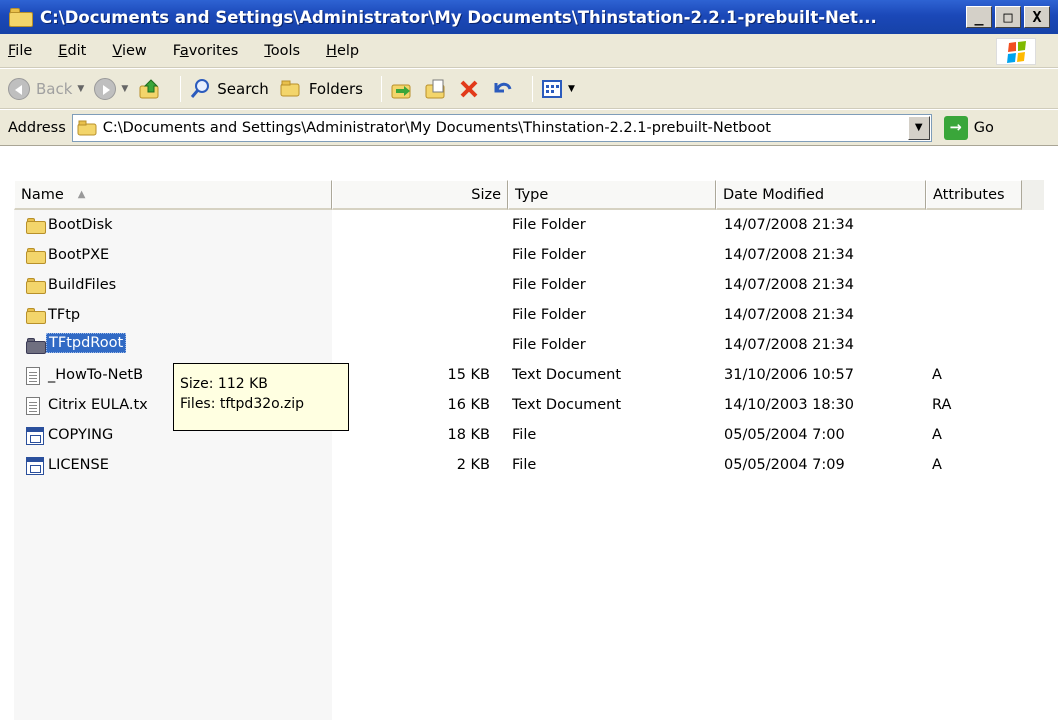 Image resolution: width=1058 pixels, height=722 pixels. I want to click on list-item: COPYING 18 KB File 05/05/2004 7:00 A, so click(522, 436).